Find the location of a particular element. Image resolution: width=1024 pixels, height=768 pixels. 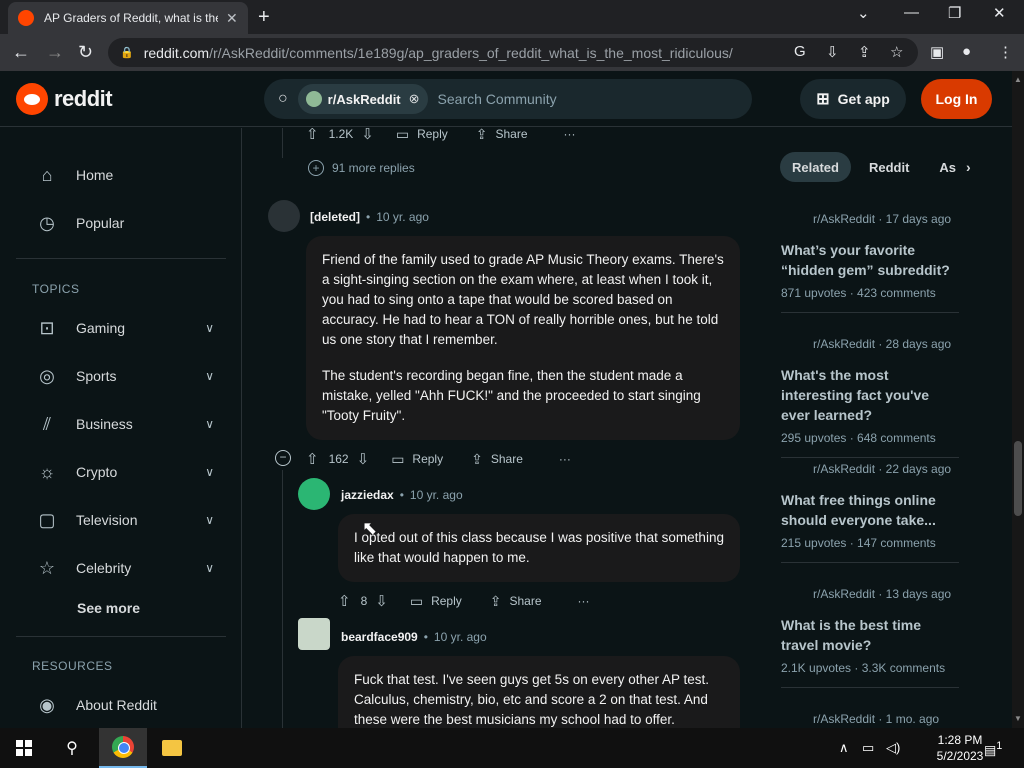

get-app-button: ⊞ Get app is located at coordinates (853, 99).